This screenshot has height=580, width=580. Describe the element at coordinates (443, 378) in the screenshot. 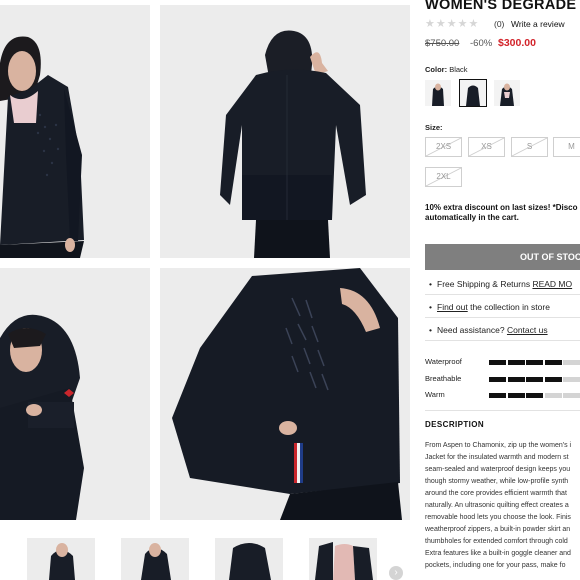

I see `feature-label: Breathable` at that location.